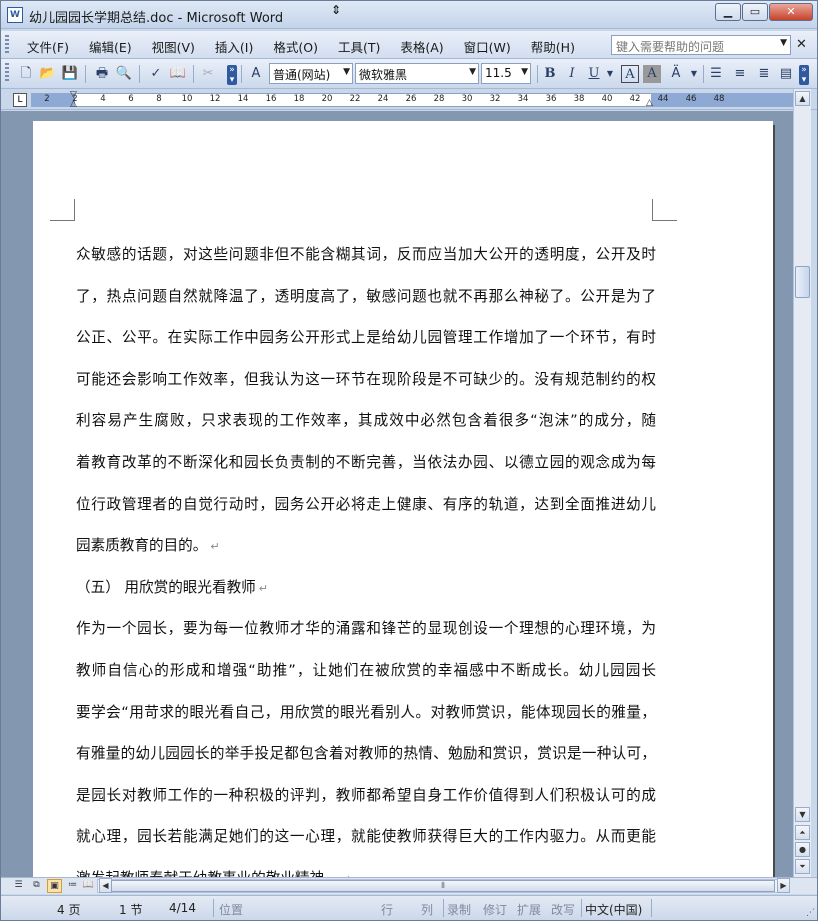  I want to click on status-section: 1 节, so click(130, 909).